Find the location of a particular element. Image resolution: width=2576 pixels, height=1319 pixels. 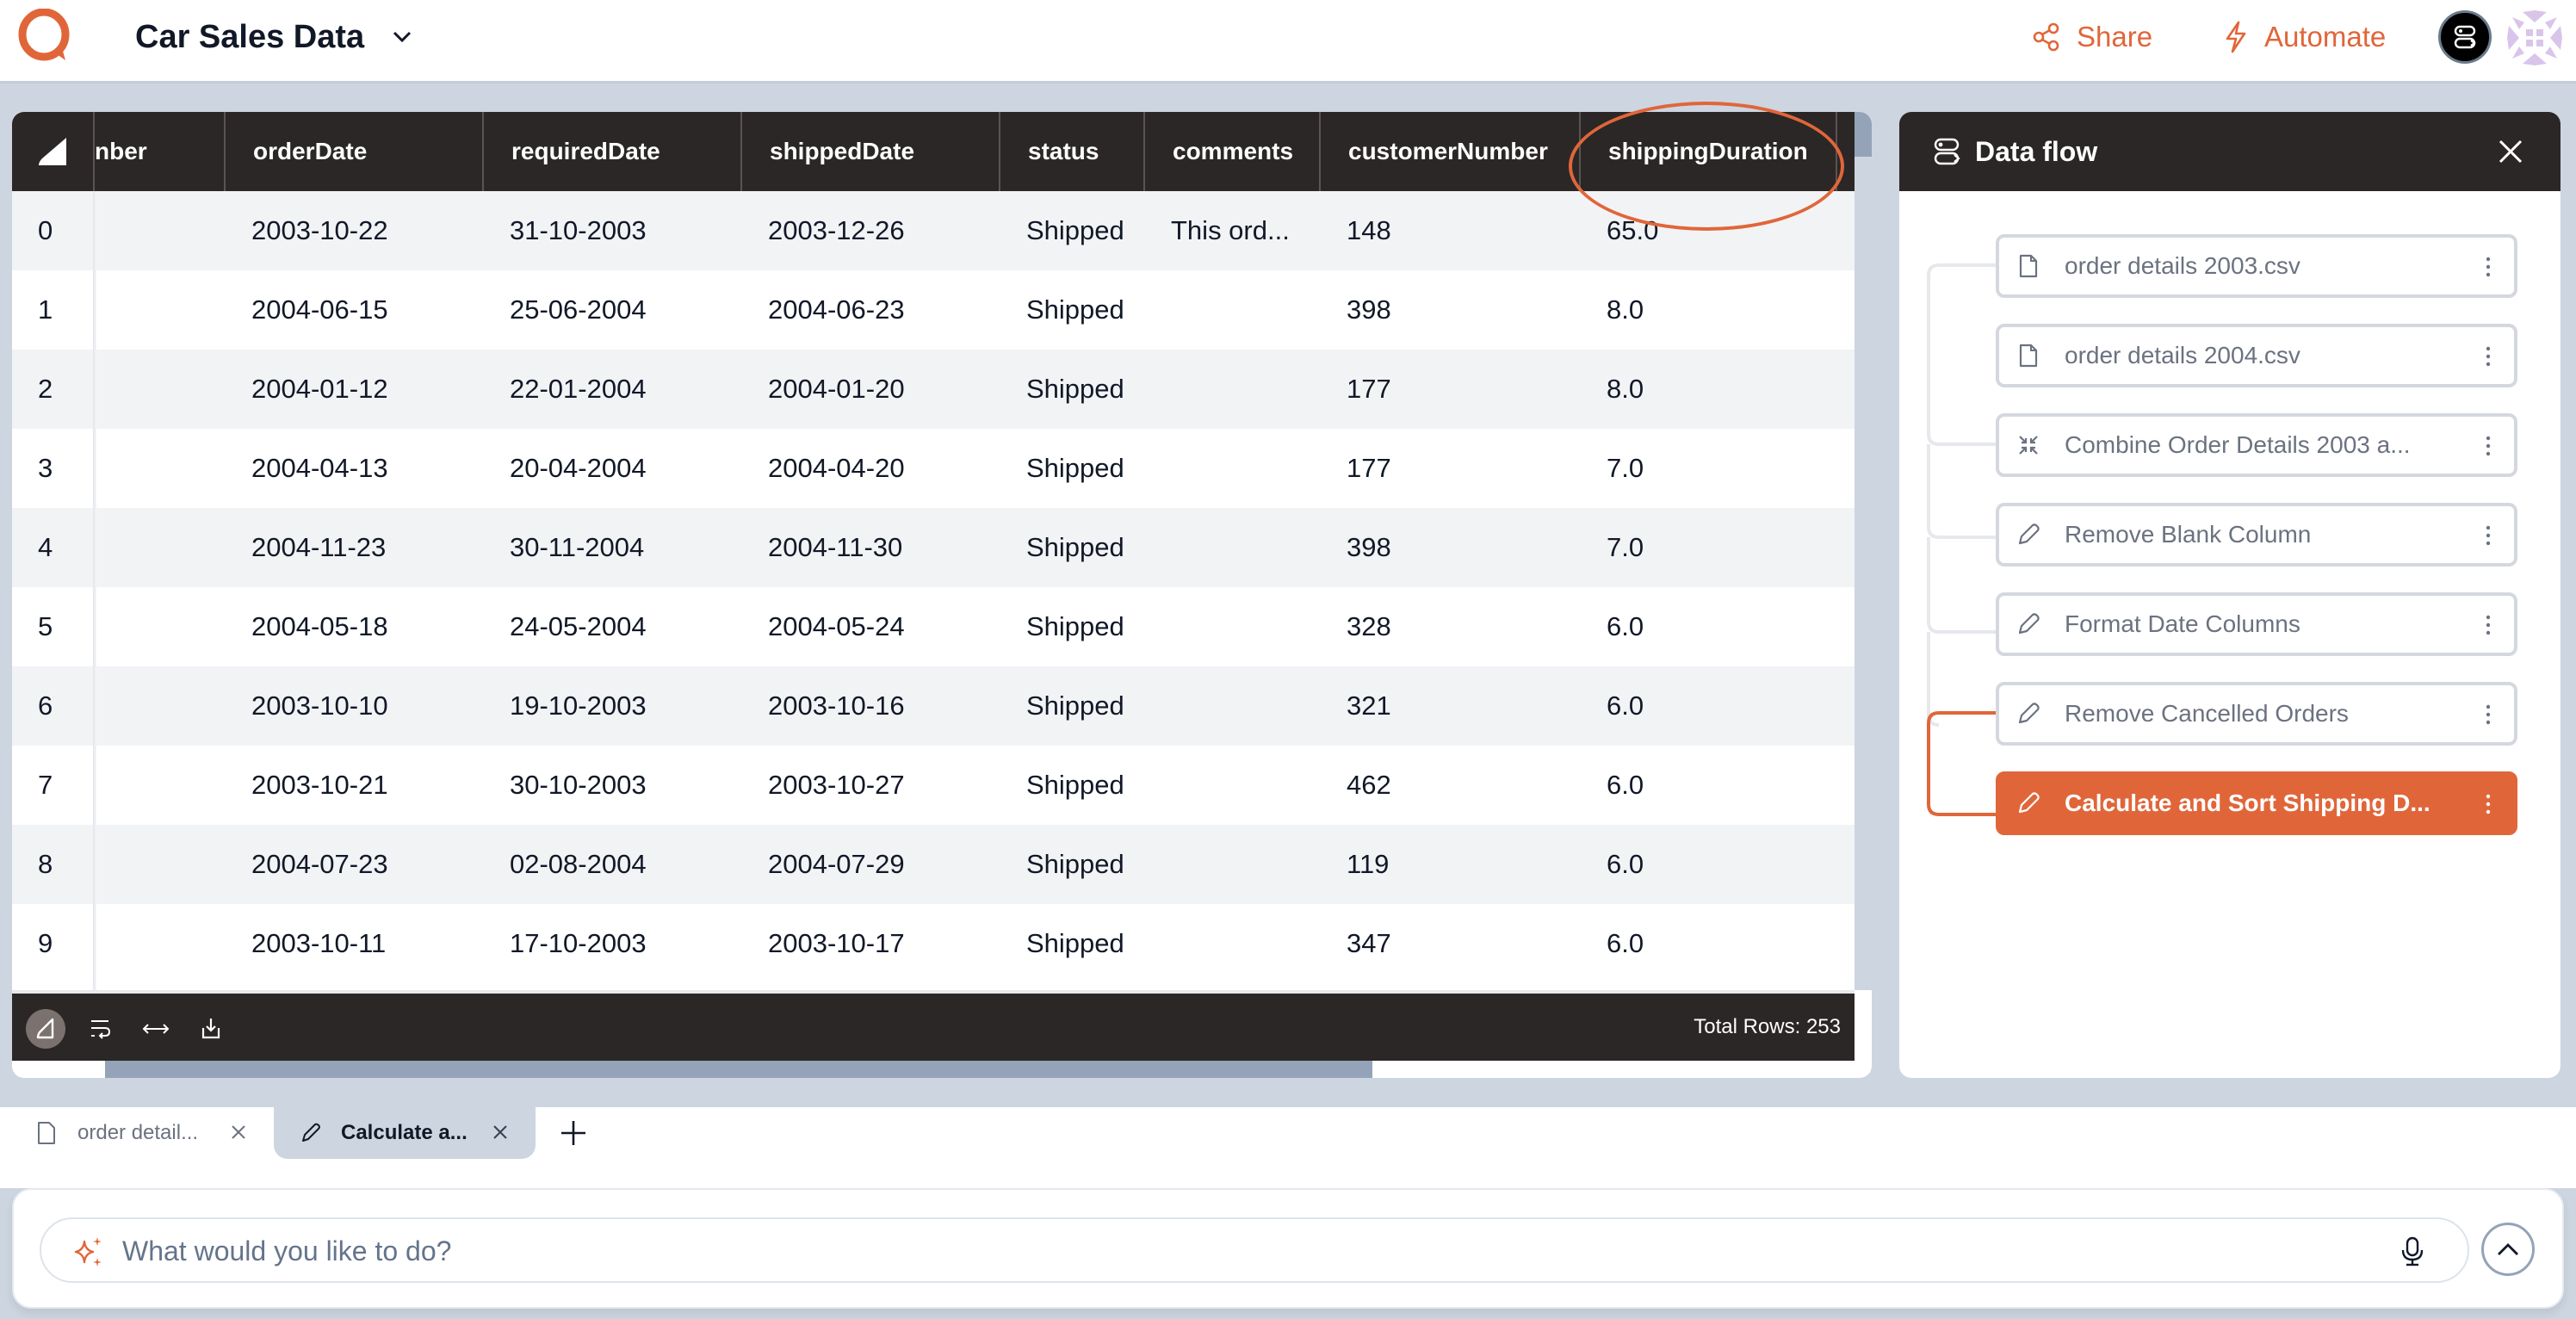

microphone-icon is located at coordinates (2412, 1252).